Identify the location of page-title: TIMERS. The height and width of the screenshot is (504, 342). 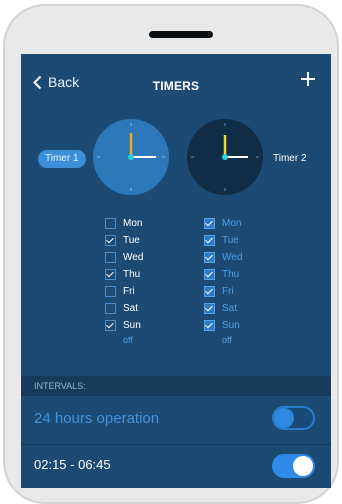
(176, 86).